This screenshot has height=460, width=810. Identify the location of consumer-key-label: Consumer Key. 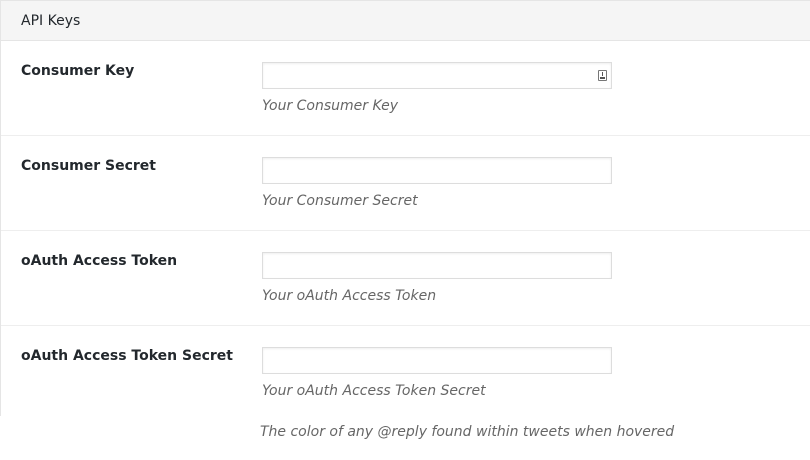
(78, 71).